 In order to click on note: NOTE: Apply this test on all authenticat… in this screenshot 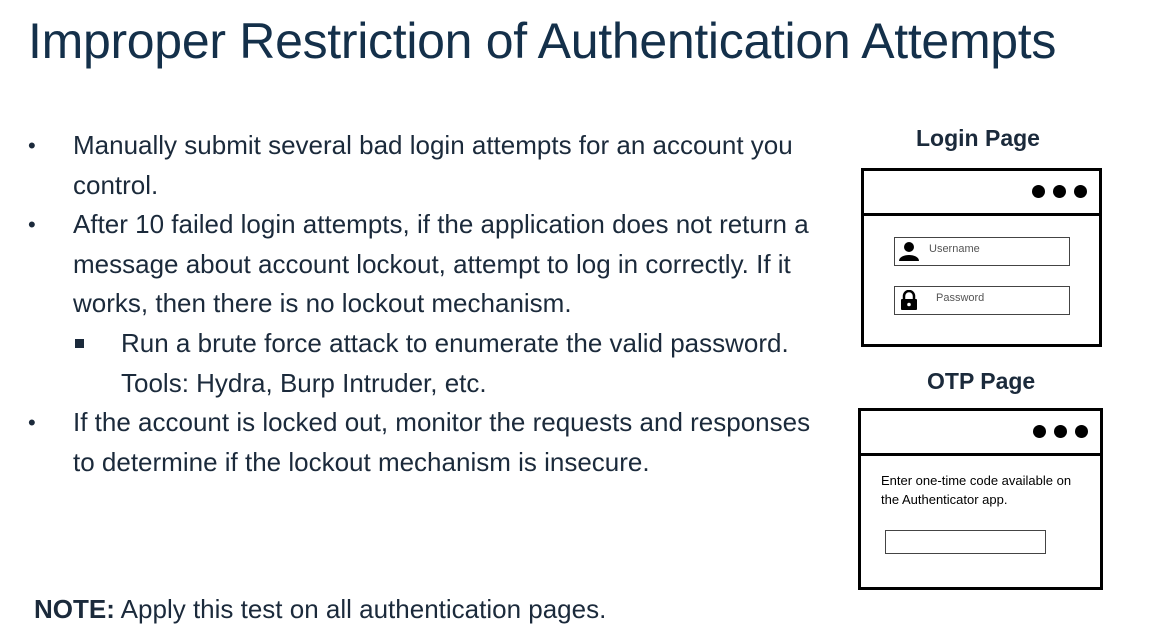, I will do `click(320, 609)`.